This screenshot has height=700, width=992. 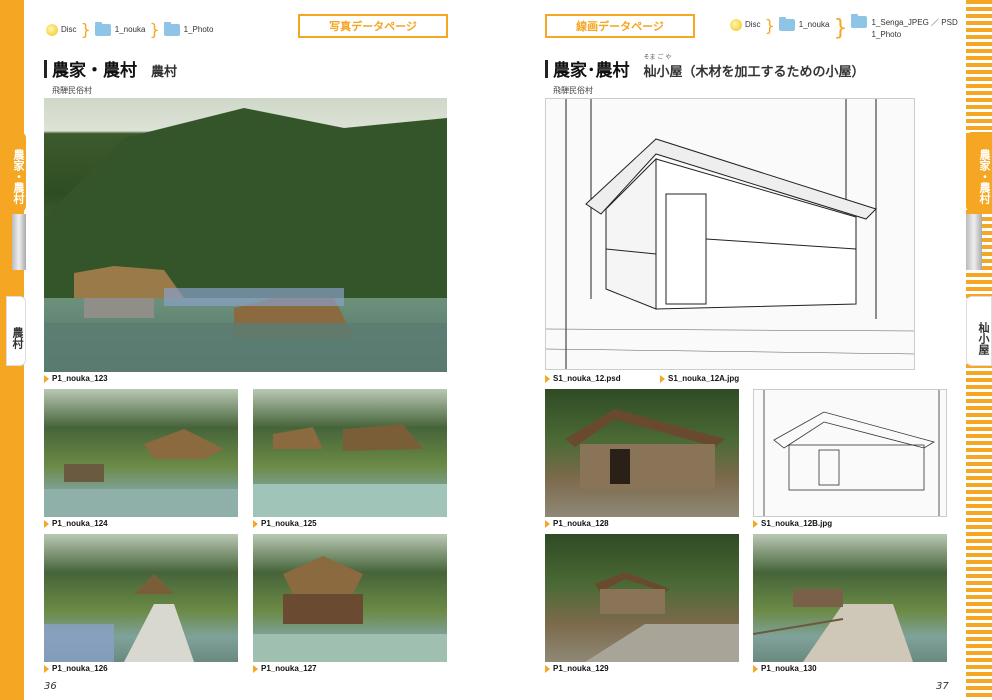 What do you see at coordinates (285, 523) in the screenshot?
I see `photo-caption: P1_nouka_125` at bounding box center [285, 523].